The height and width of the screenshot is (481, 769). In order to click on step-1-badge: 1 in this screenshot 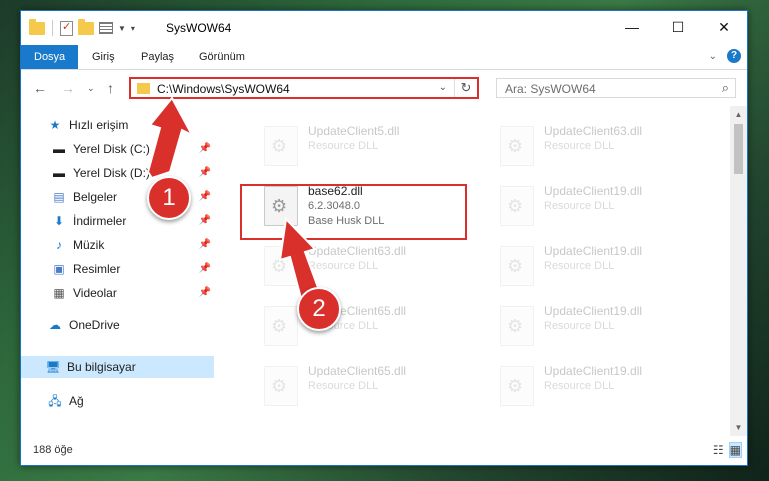, I will do `click(169, 198)`.